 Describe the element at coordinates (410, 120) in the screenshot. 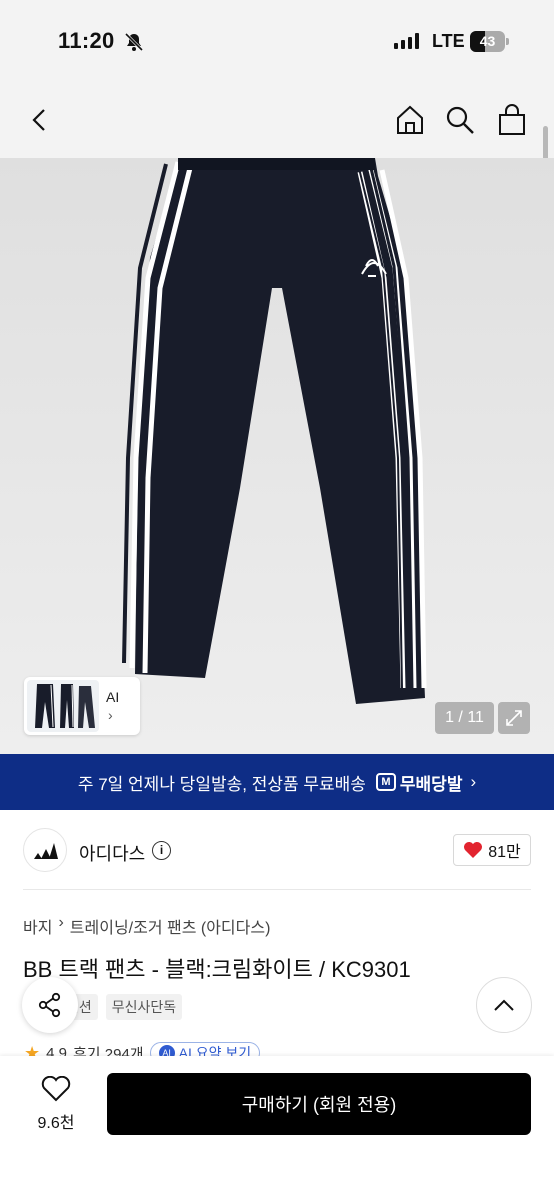

I see `home-icon` at that location.